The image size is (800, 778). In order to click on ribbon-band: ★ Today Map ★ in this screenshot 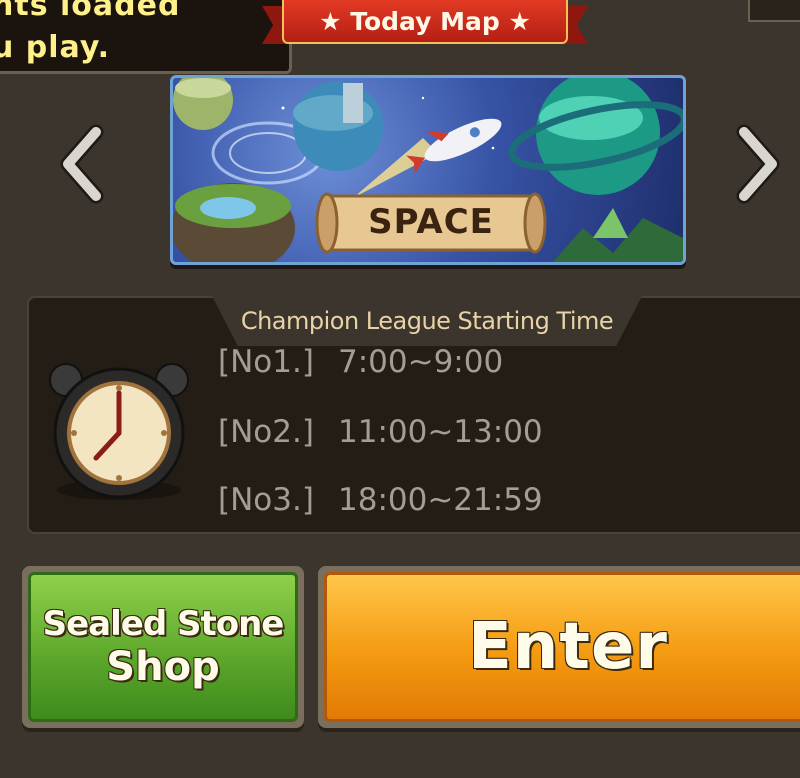, I will do `click(425, 22)`.